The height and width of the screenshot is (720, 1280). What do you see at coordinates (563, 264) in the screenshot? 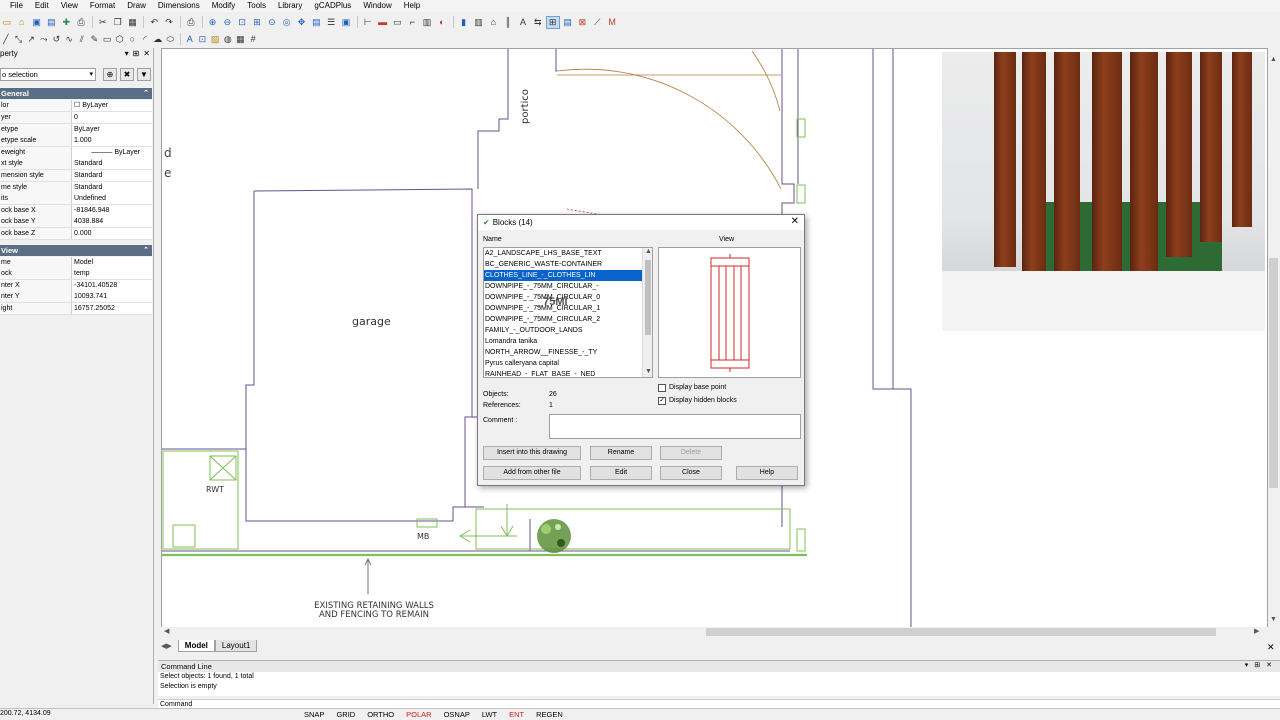
I see `block-list-item: BC_GENERIC_WASTE-CONTAINER` at bounding box center [563, 264].